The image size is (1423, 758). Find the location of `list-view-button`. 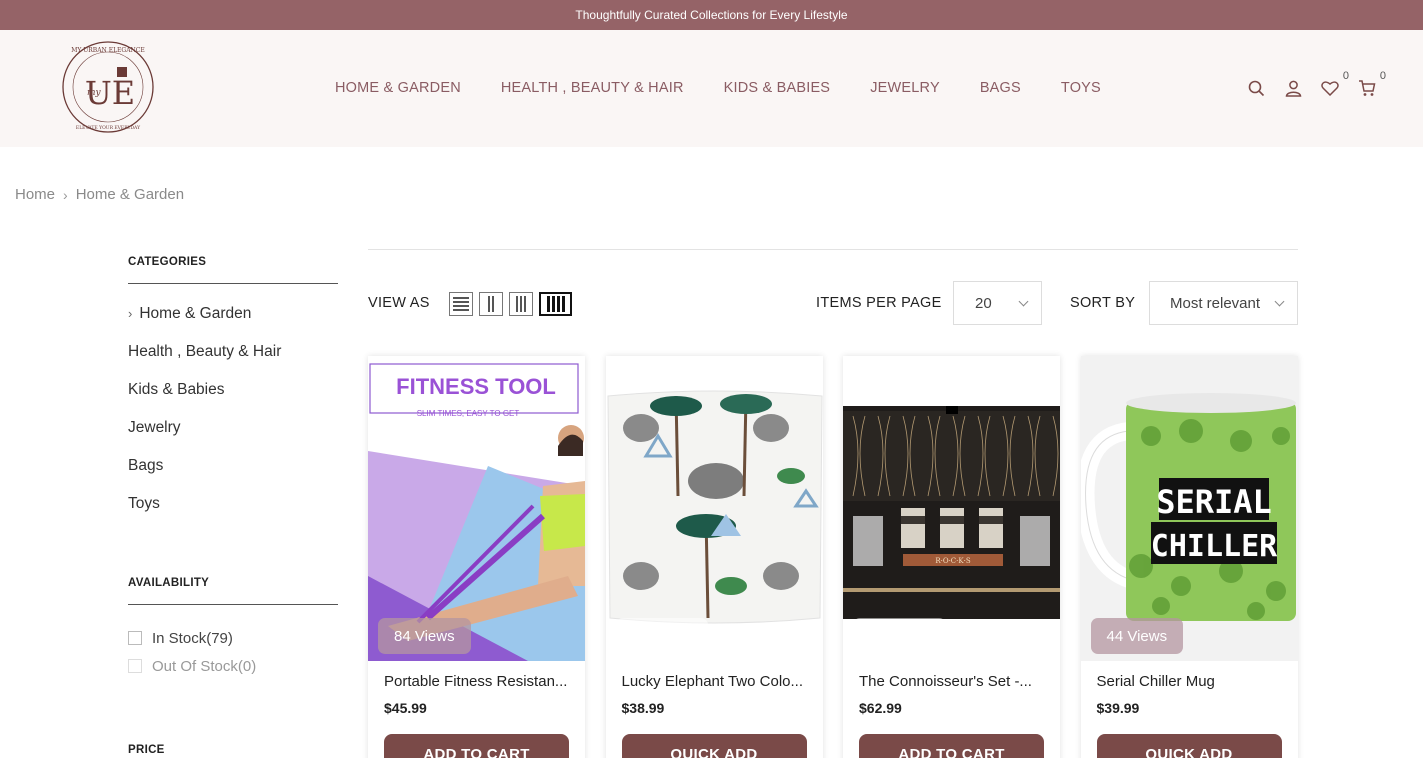

list-view-button is located at coordinates (461, 304).